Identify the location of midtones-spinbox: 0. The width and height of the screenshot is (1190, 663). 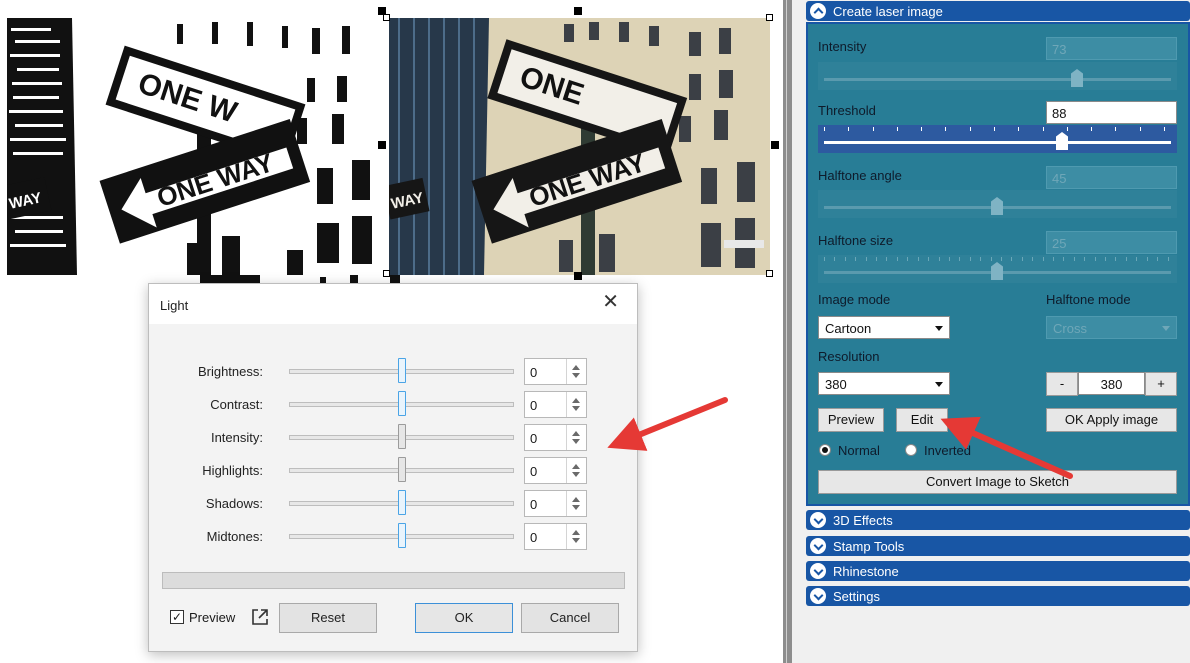
(555, 536).